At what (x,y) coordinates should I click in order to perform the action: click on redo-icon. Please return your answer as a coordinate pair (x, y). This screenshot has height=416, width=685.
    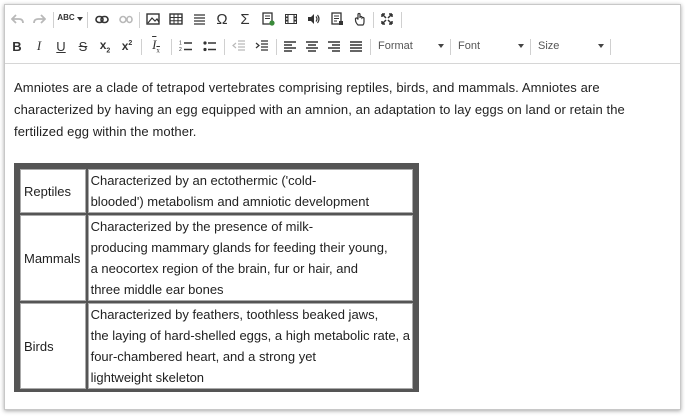
    Looking at the image, I should click on (39, 18).